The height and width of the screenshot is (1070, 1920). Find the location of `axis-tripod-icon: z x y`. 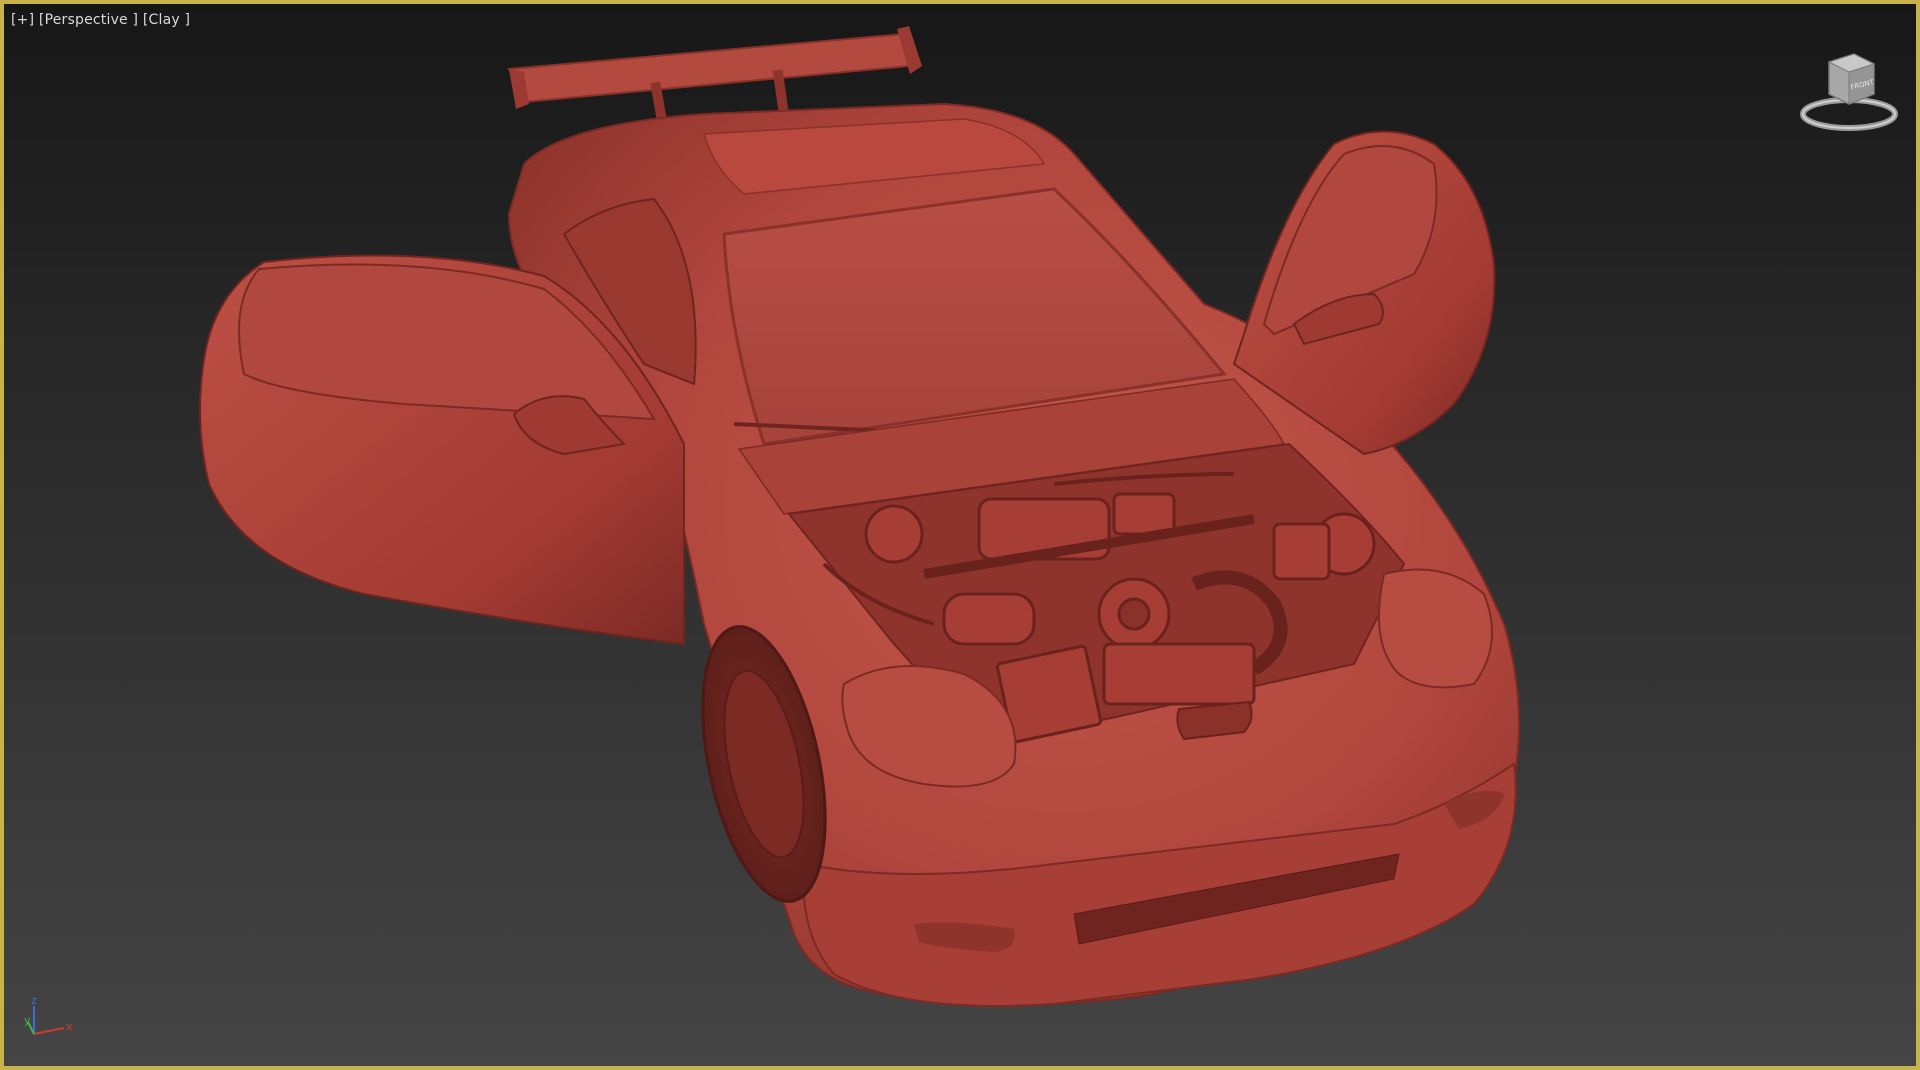

axis-tripod-icon: z x y is located at coordinates (48, 1014).